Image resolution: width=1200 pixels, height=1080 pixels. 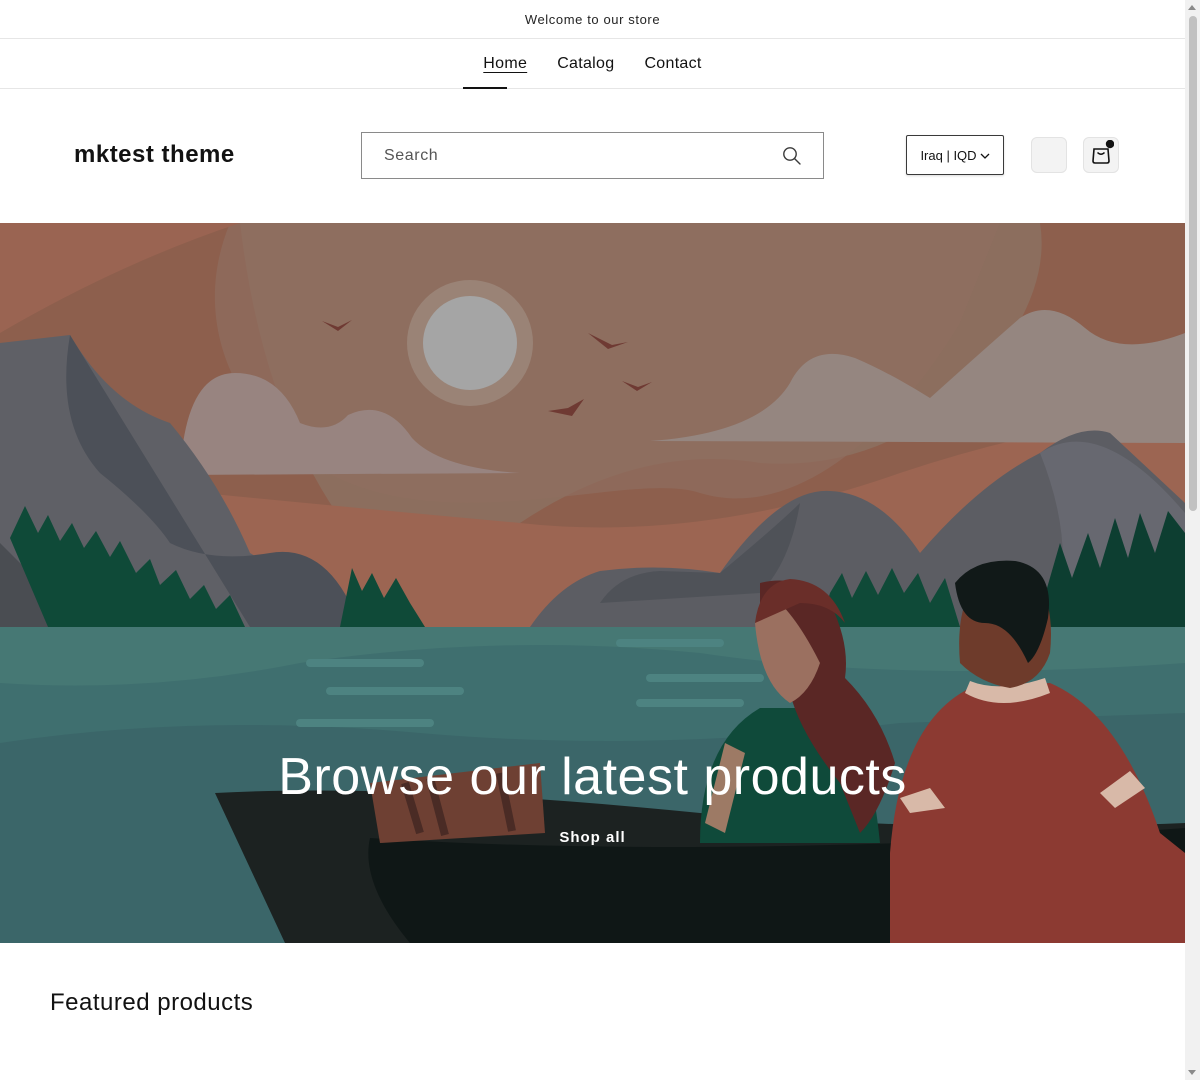 I want to click on nav-item-contact: Contact, so click(x=672, y=64).